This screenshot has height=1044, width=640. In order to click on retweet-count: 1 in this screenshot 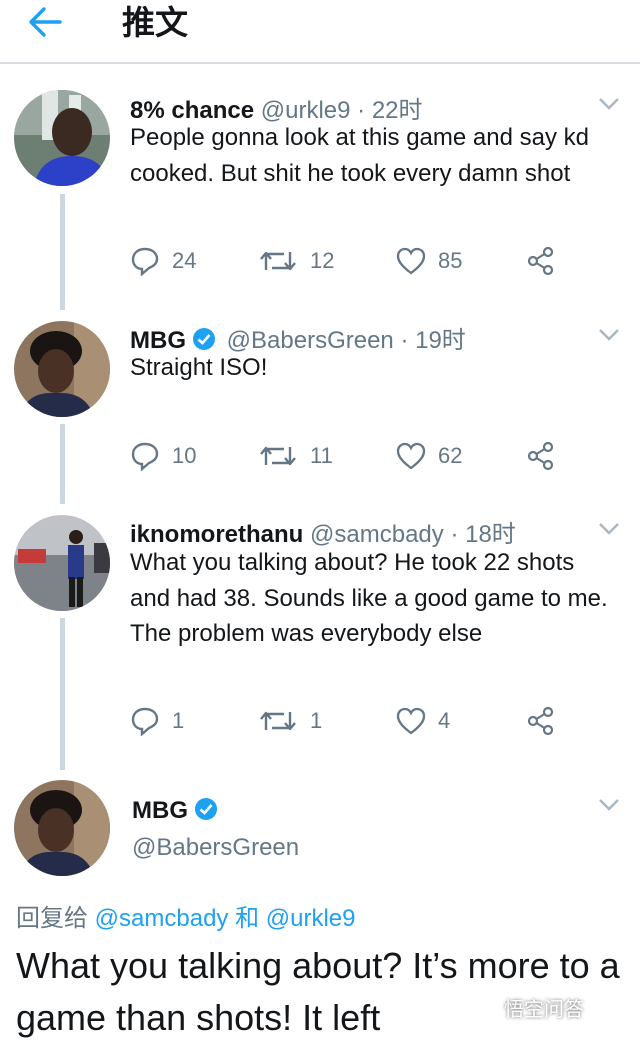, I will do `click(316, 720)`.